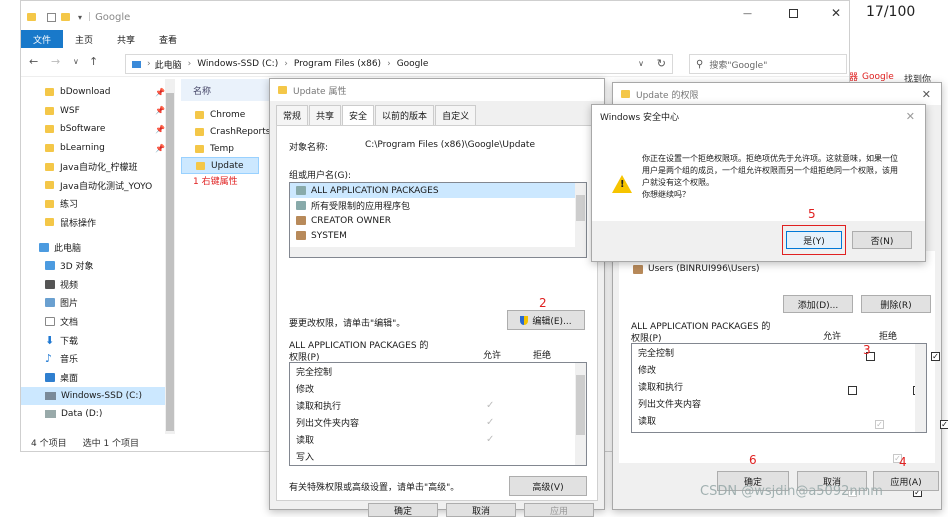 The image size is (948, 517). What do you see at coordinates (438, 205) in the screenshot?
I see `list-item: 所有受限制的应用程序包` at bounding box center [438, 205].